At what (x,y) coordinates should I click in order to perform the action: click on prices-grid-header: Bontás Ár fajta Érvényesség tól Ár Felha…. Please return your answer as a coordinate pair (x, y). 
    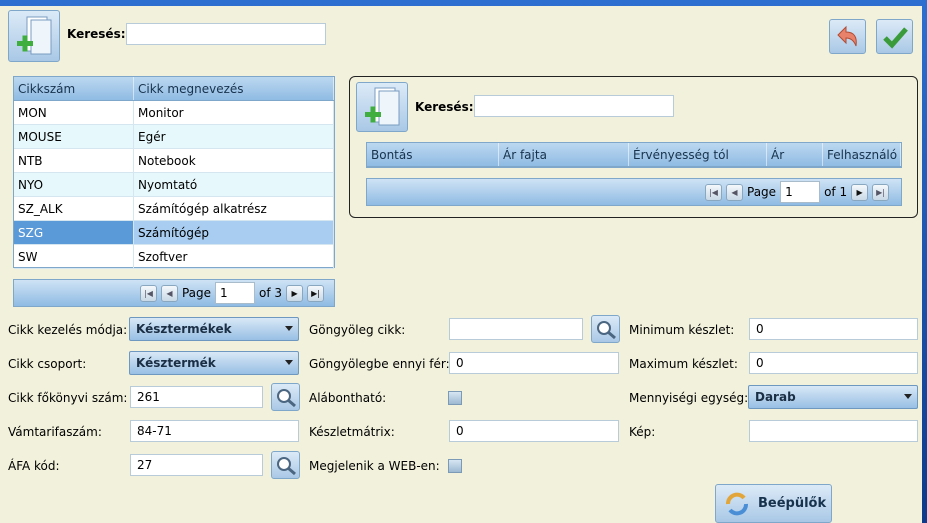
    Looking at the image, I should click on (634, 155).